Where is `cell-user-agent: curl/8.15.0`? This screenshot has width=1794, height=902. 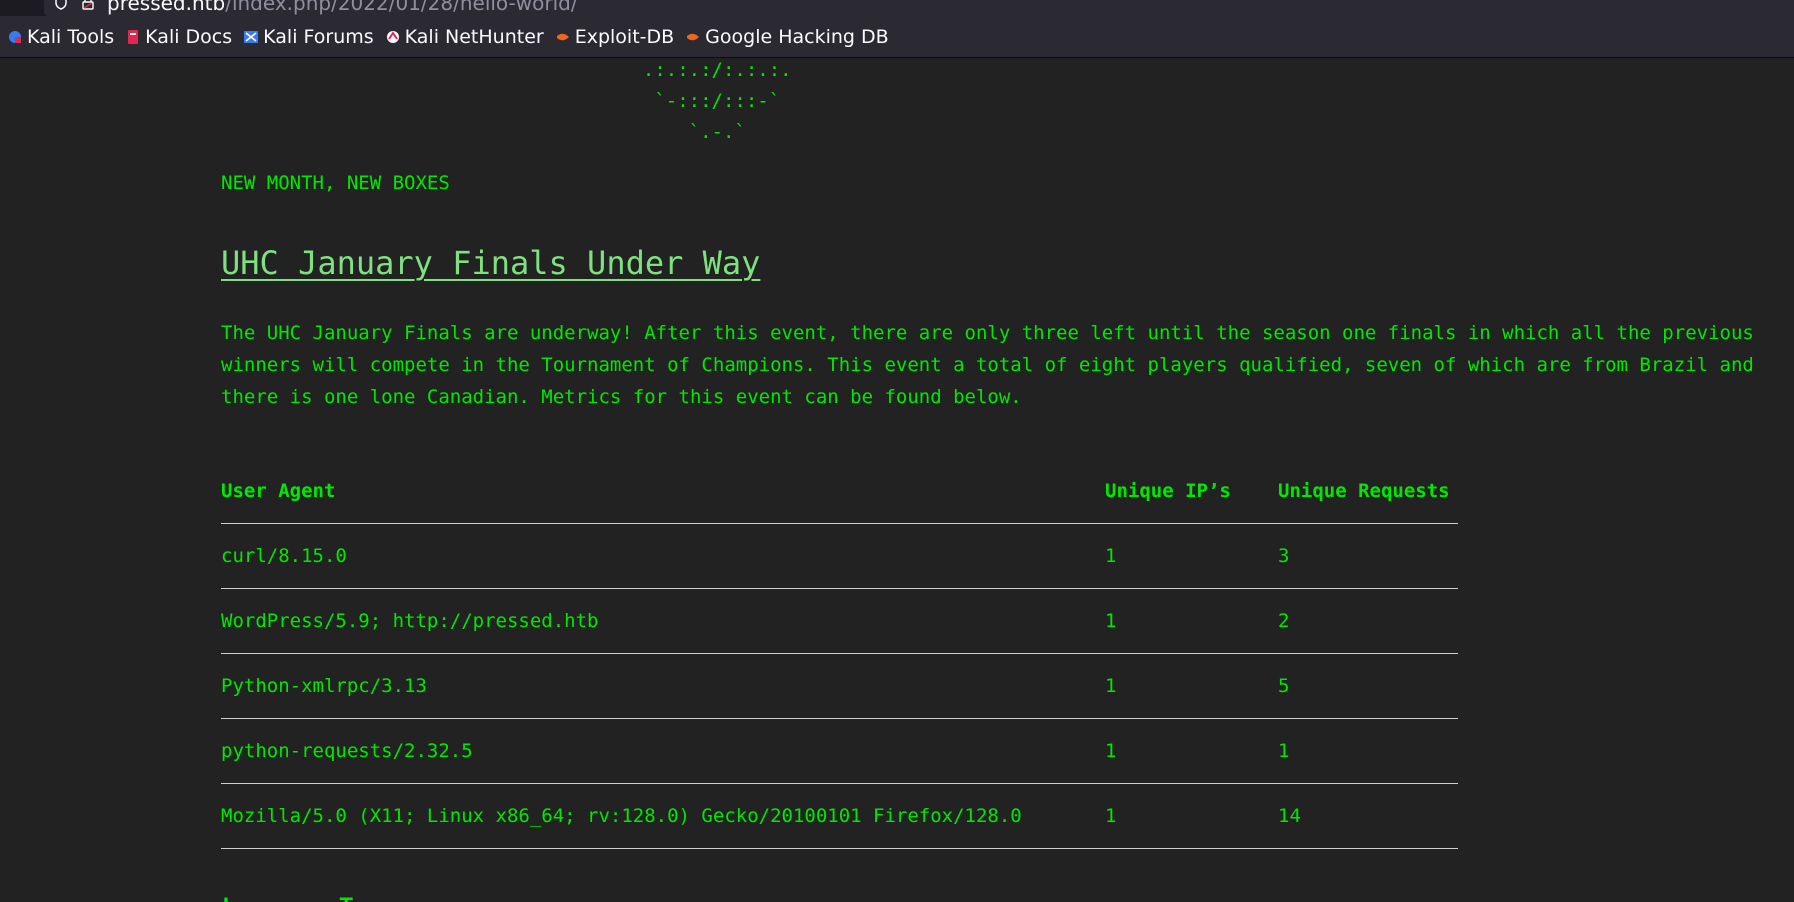 cell-user-agent: curl/8.15.0 is located at coordinates (663, 556).